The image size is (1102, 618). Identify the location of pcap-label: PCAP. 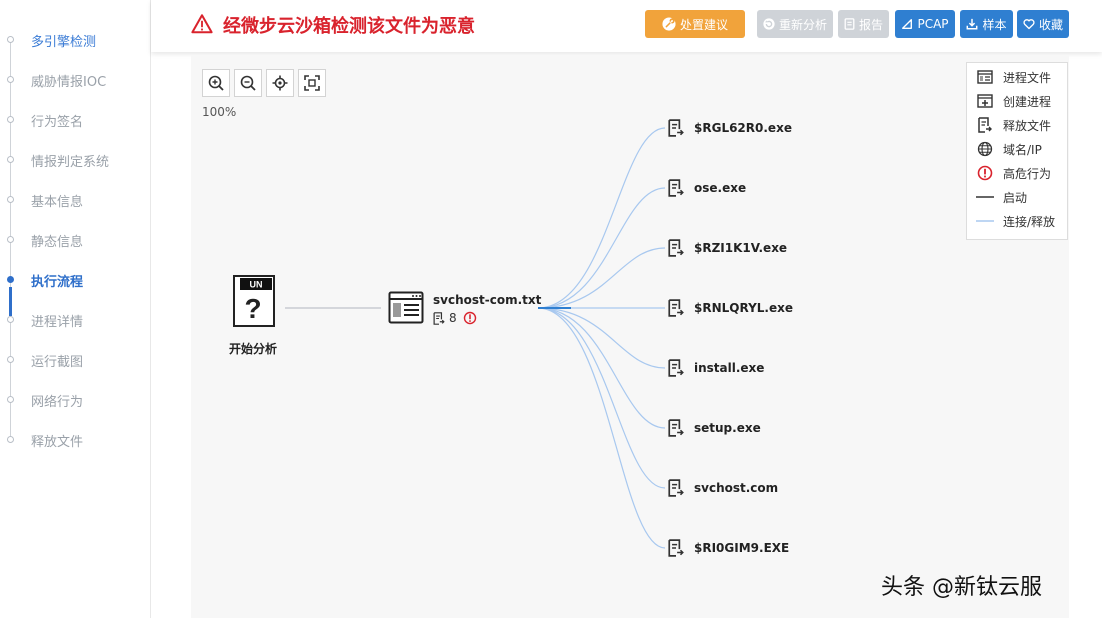
(933, 24).